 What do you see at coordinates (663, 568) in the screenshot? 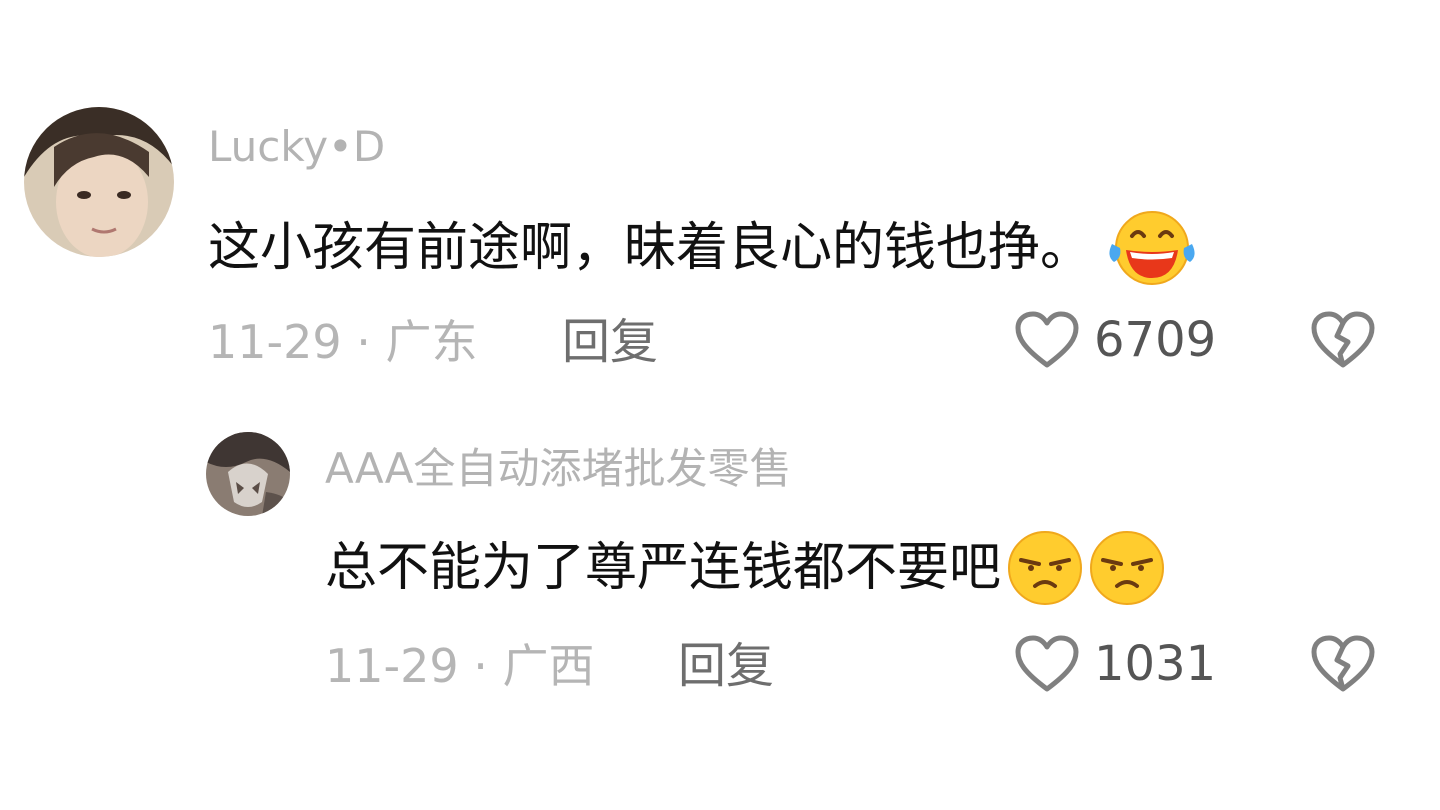
I see `comment-body: 总不能为了尊严连钱都不要吧` at bounding box center [663, 568].